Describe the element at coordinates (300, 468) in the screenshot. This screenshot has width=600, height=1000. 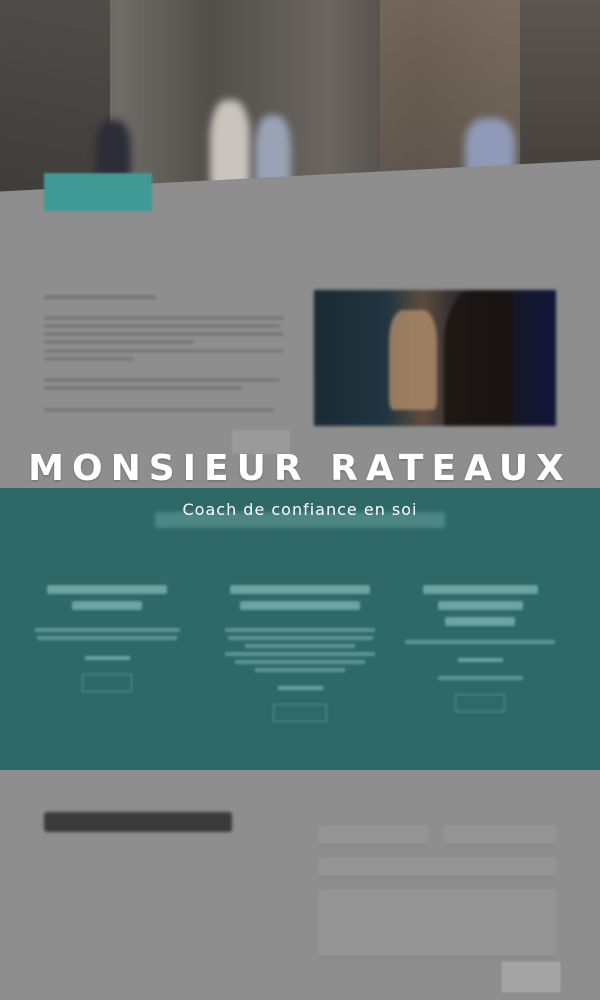
I see `site-title: MONSIEUR RATEAUX` at that location.